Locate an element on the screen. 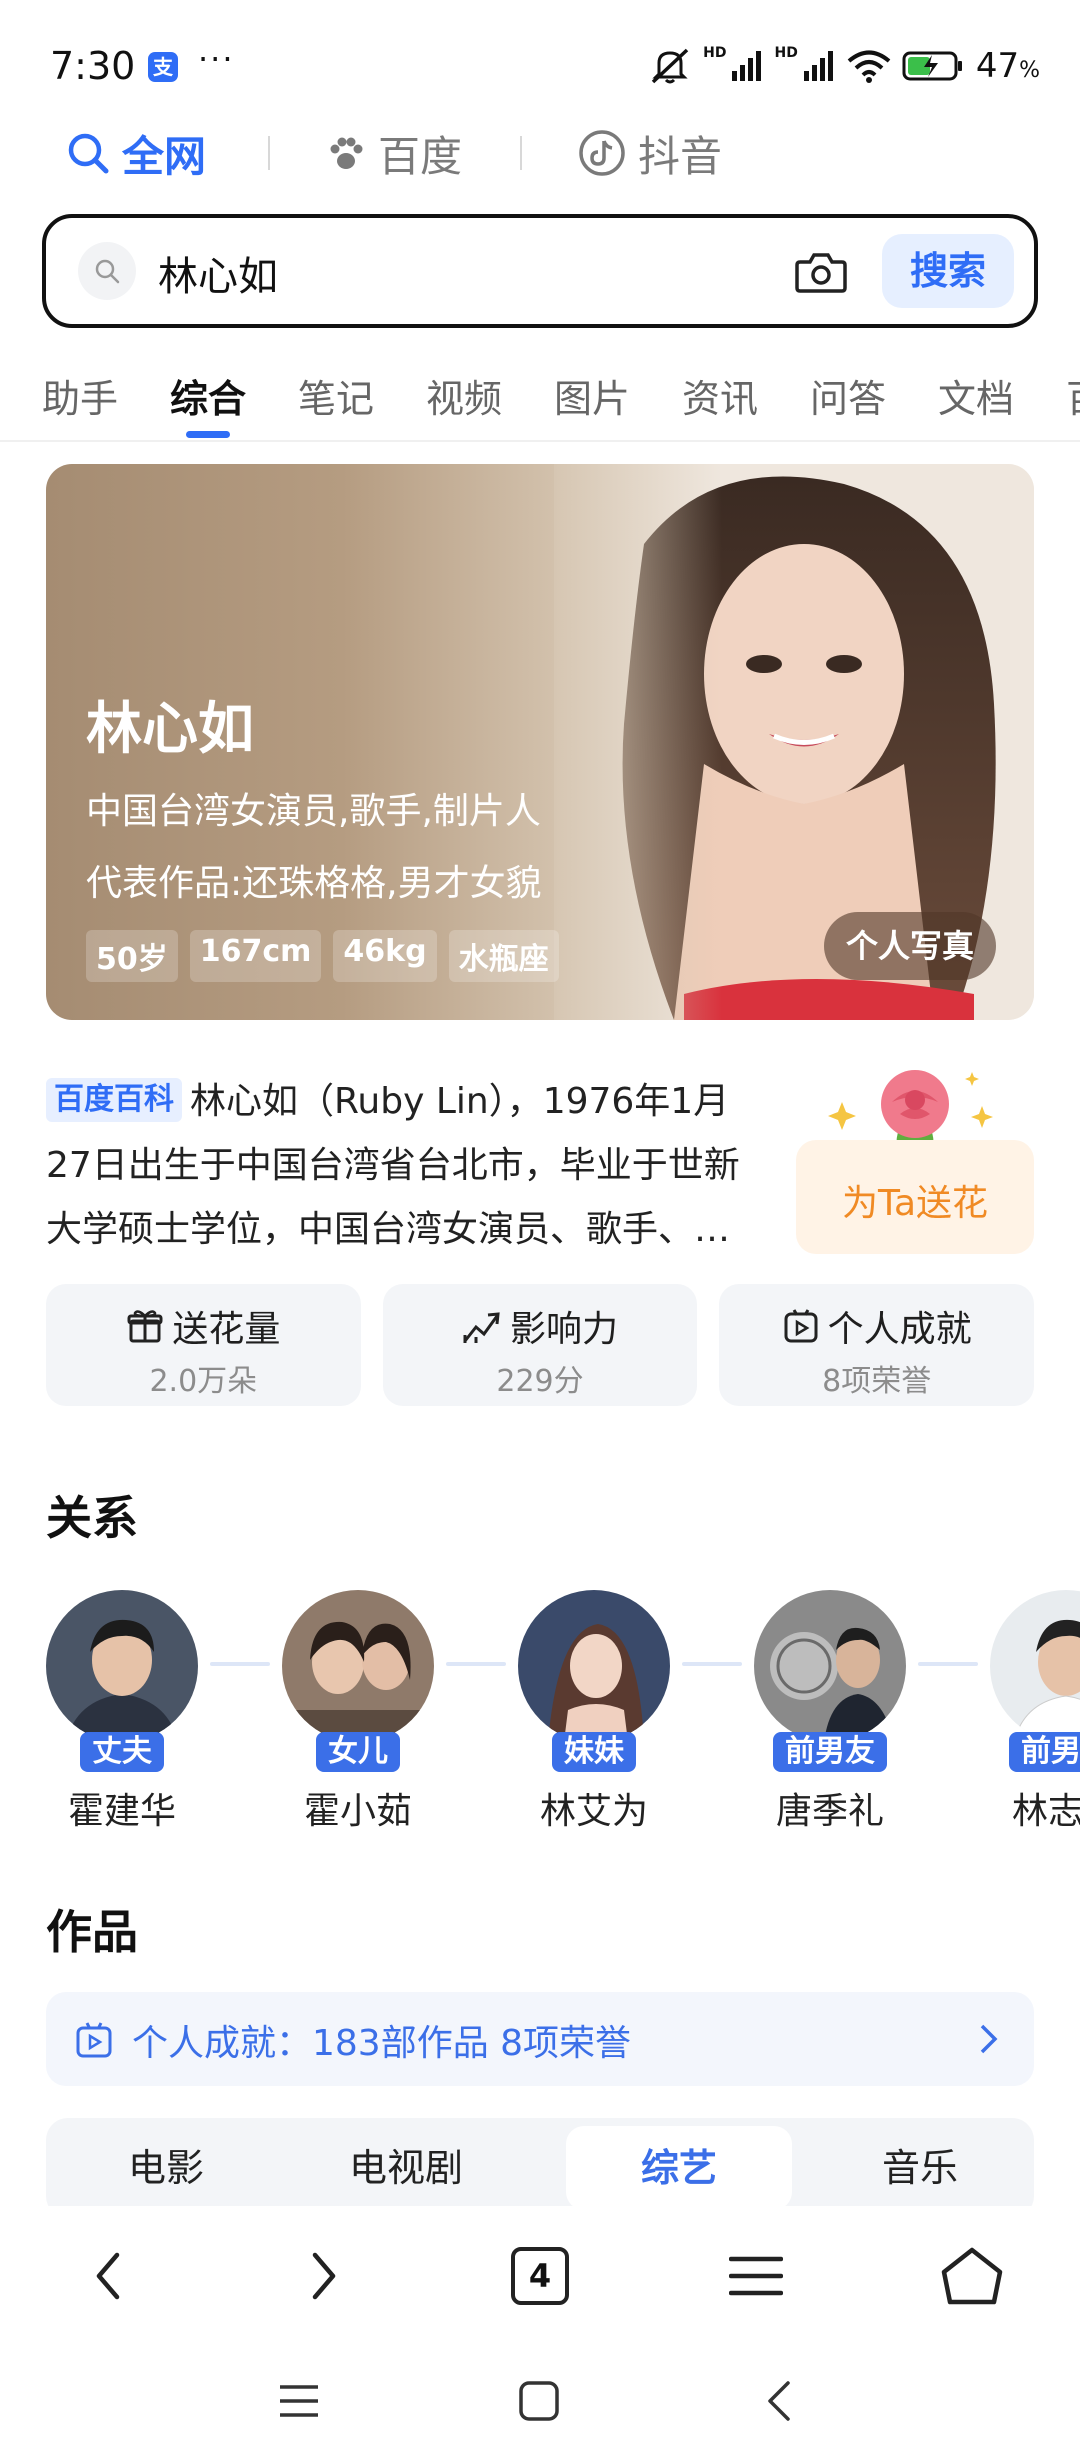 The image size is (1080, 2460). hamburger-menu-icon is located at coordinates (756, 2276).